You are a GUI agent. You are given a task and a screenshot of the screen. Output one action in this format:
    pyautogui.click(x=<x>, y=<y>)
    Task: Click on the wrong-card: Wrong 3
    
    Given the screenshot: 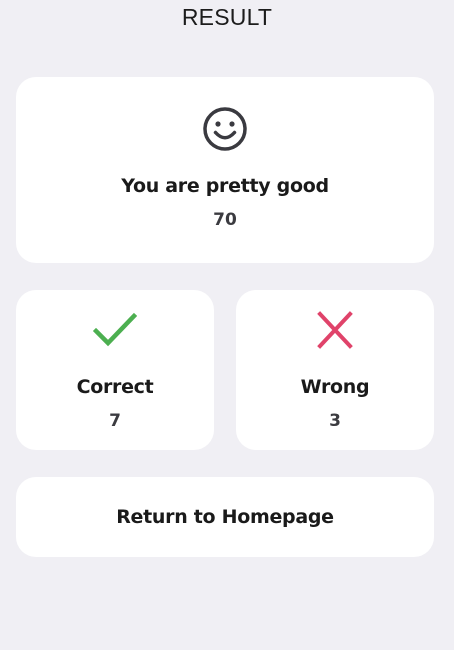 What is the action you would take?
    pyautogui.click(x=335, y=370)
    